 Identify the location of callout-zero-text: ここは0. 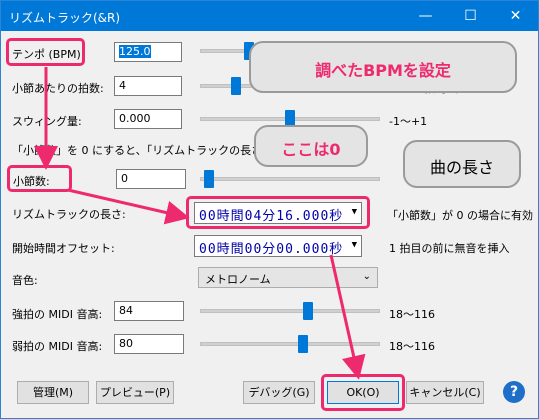
(311, 149).